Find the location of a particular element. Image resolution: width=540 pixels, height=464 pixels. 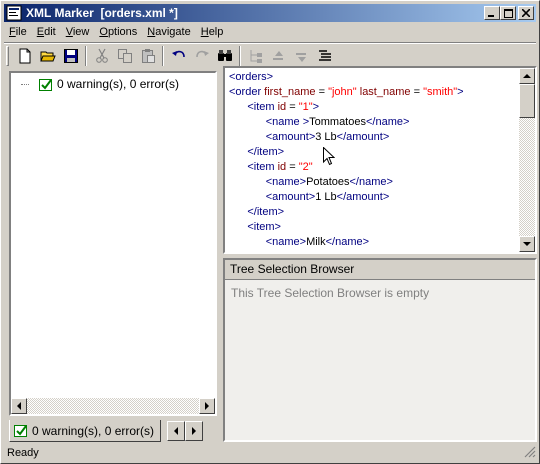

tab-validation: 0 warning(s), 0 error(s) is located at coordinates (85, 431).